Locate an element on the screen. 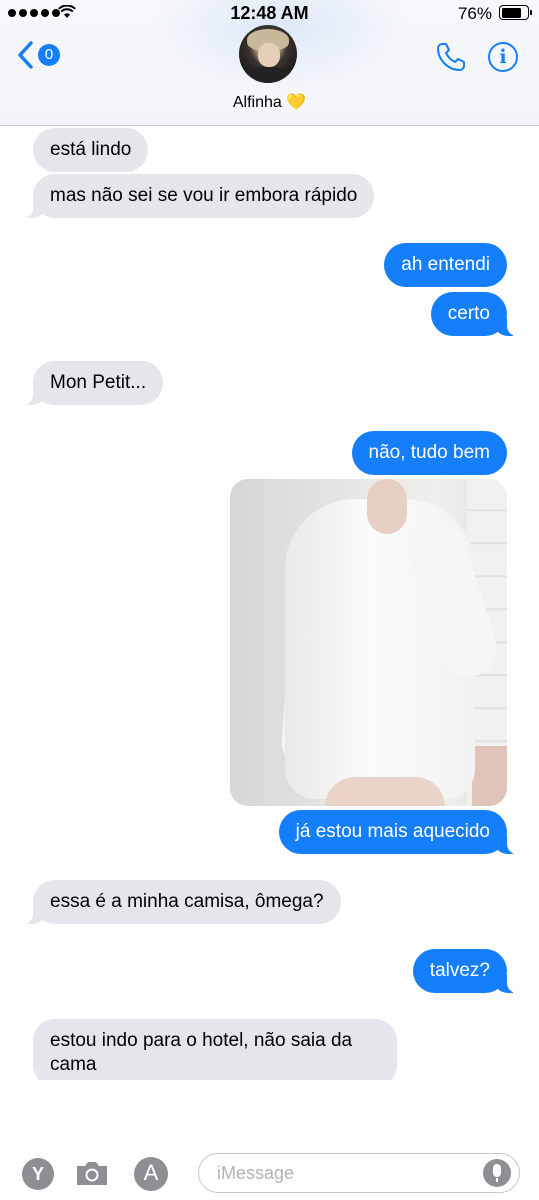 The width and height of the screenshot is (539, 1200). conversation-header: 12:48 AM 76% 0 Alfinha 💛 i is located at coordinates (269, 63).